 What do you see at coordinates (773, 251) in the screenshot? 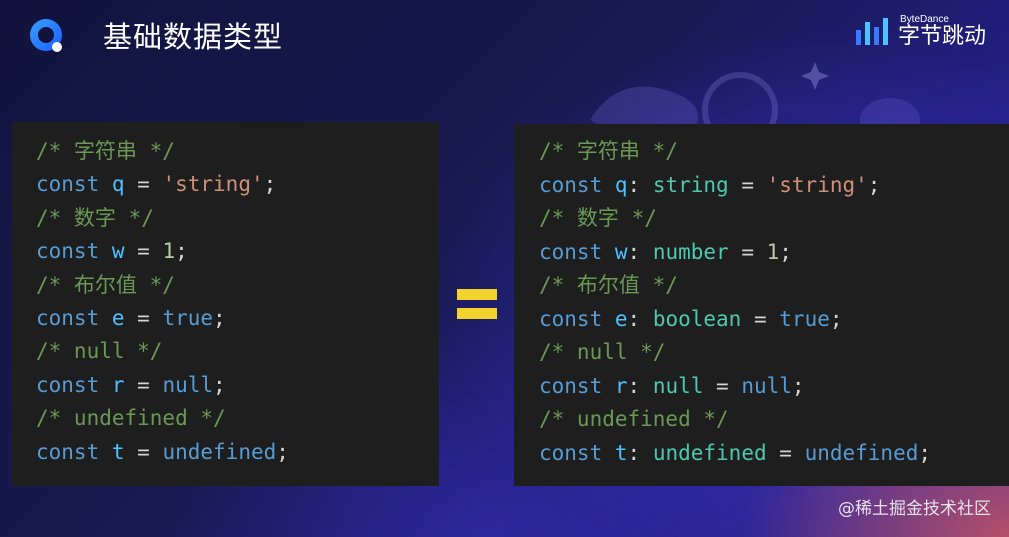
I see `code-token: 1` at bounding box center [773, 251].